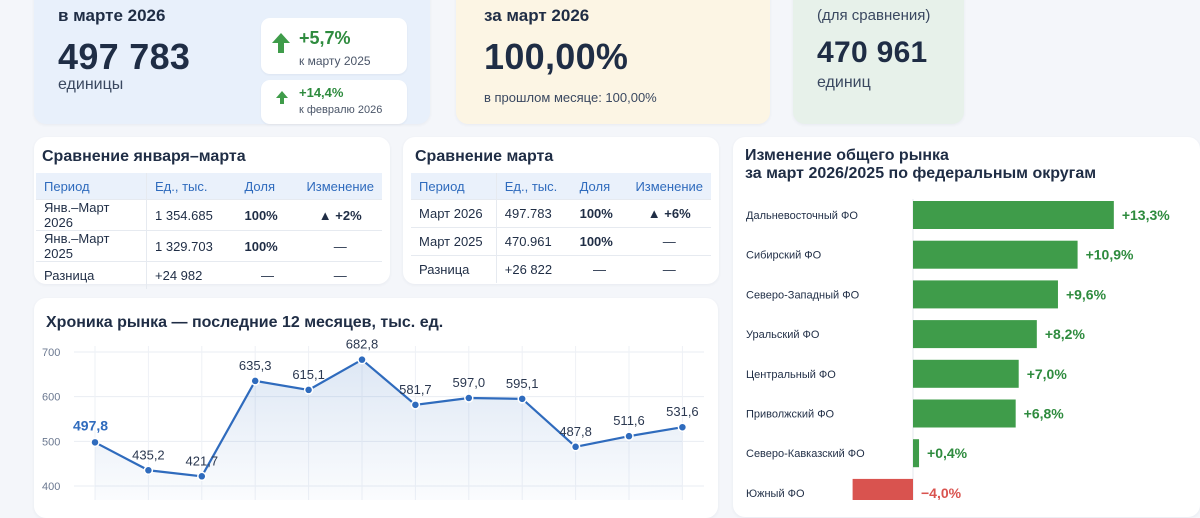 The width and height of the screenshot is (1200, 518). I want to click on data-label: 421,7, so click(202, 460).